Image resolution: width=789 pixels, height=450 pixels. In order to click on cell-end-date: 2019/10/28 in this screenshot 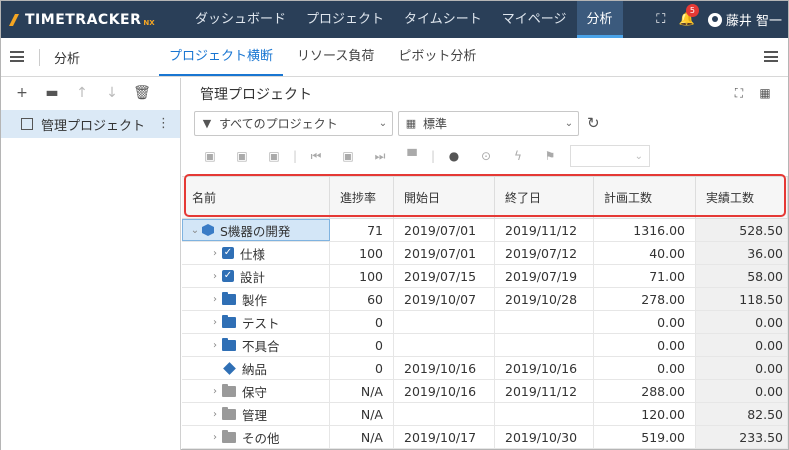, I will do `click(544, 299)`.